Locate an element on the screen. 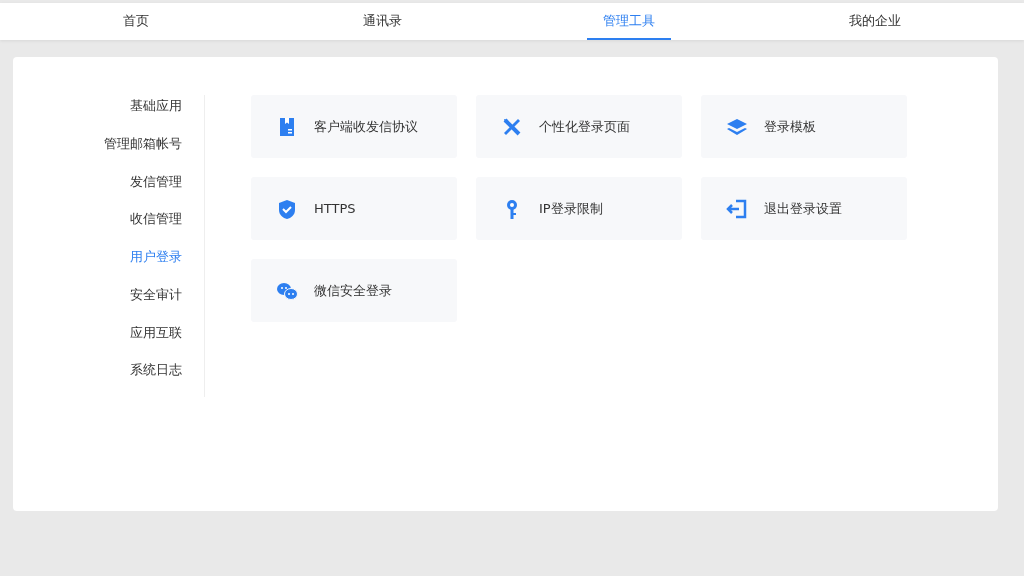 This screenshot has height=576, width=1024. sidebar-item: 用户登录 is located at coordinates (167, 265).